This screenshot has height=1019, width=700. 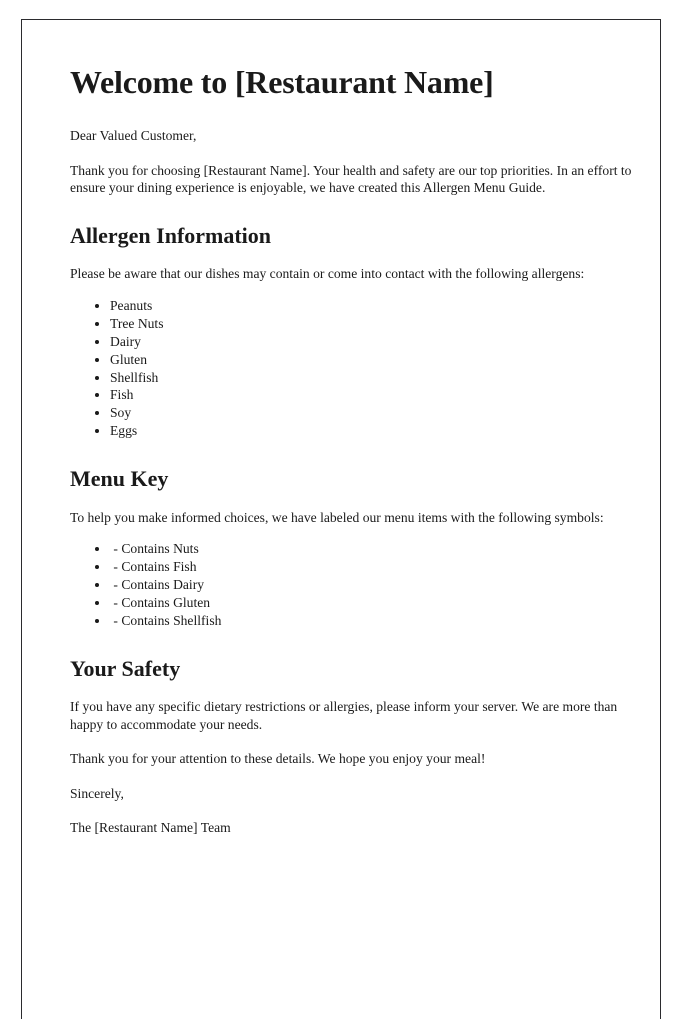 I want to click on sign-off-text: Sincerely,, so click(x=97, y=793).